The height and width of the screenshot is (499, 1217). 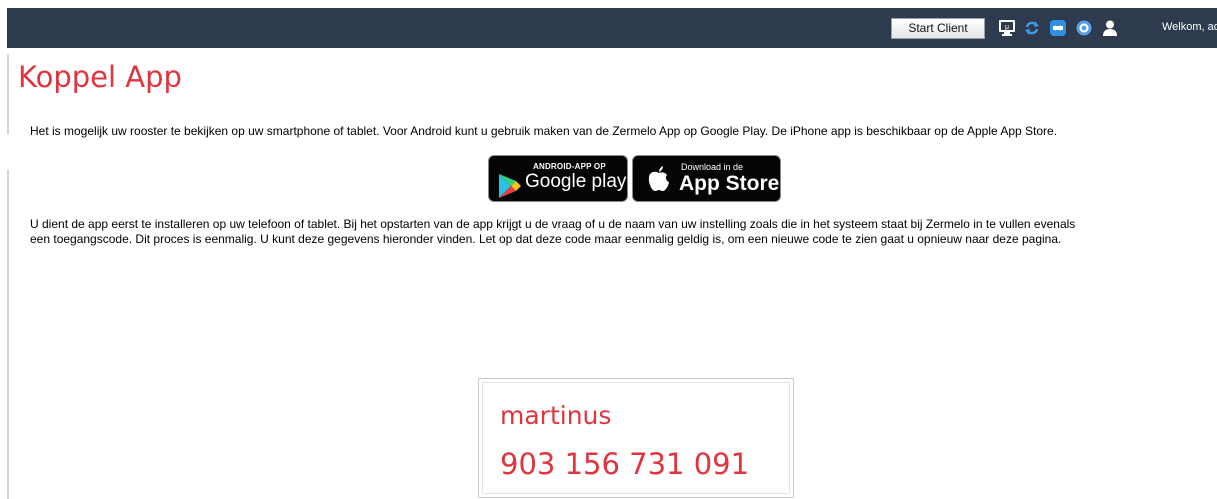 What do you see at coordinates (1084, 28) in the screenshot?
I see `help-icon` at bounding box center [1084, 28].